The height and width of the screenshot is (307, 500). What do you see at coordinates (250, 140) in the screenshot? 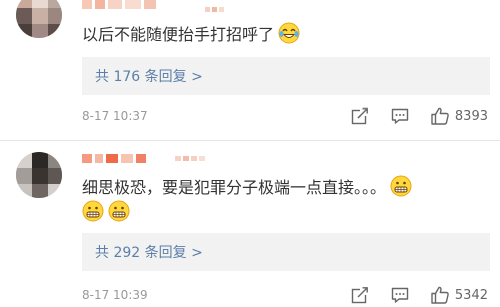
I see `comment-divider` at bounding box center [250, 140].